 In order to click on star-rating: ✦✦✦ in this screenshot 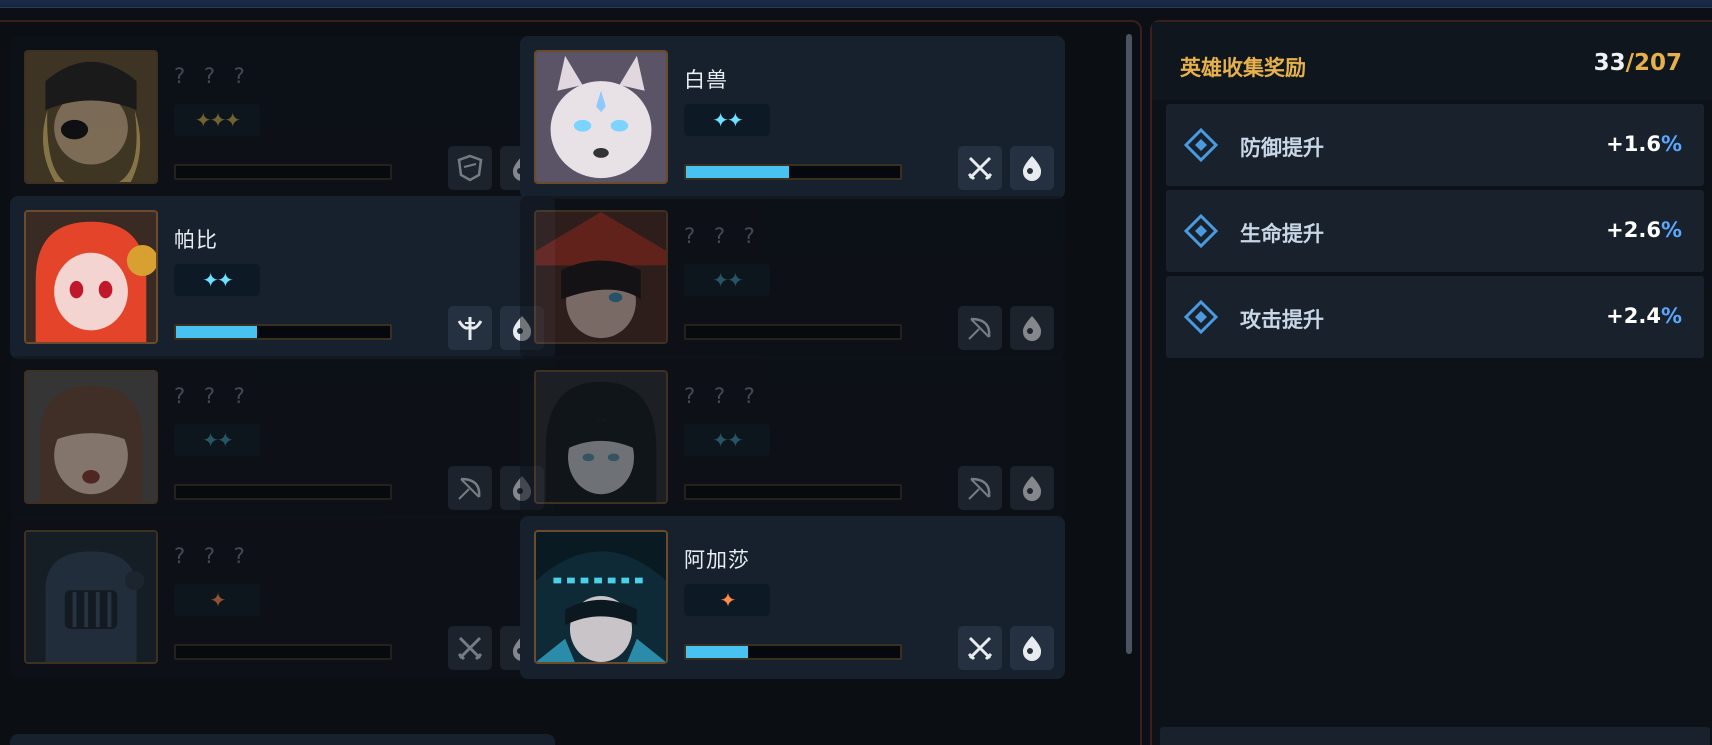, I will do `click(217, 120)`.